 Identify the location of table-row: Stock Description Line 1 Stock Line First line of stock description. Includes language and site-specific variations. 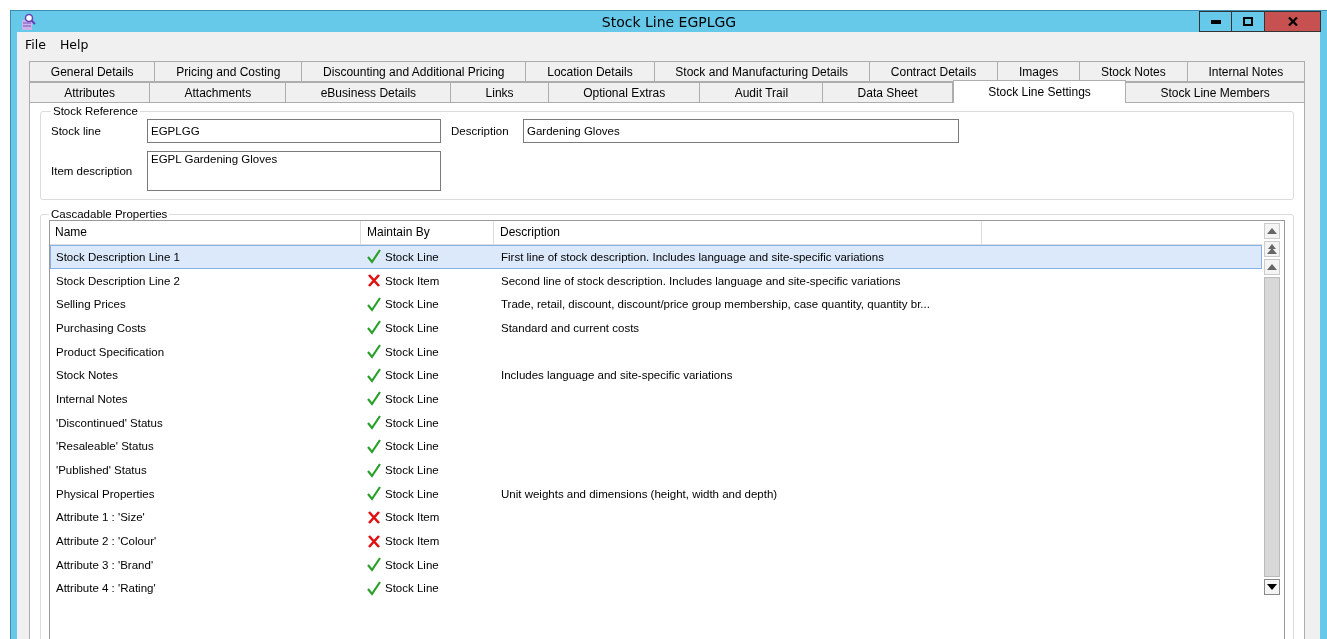
(656, 257).